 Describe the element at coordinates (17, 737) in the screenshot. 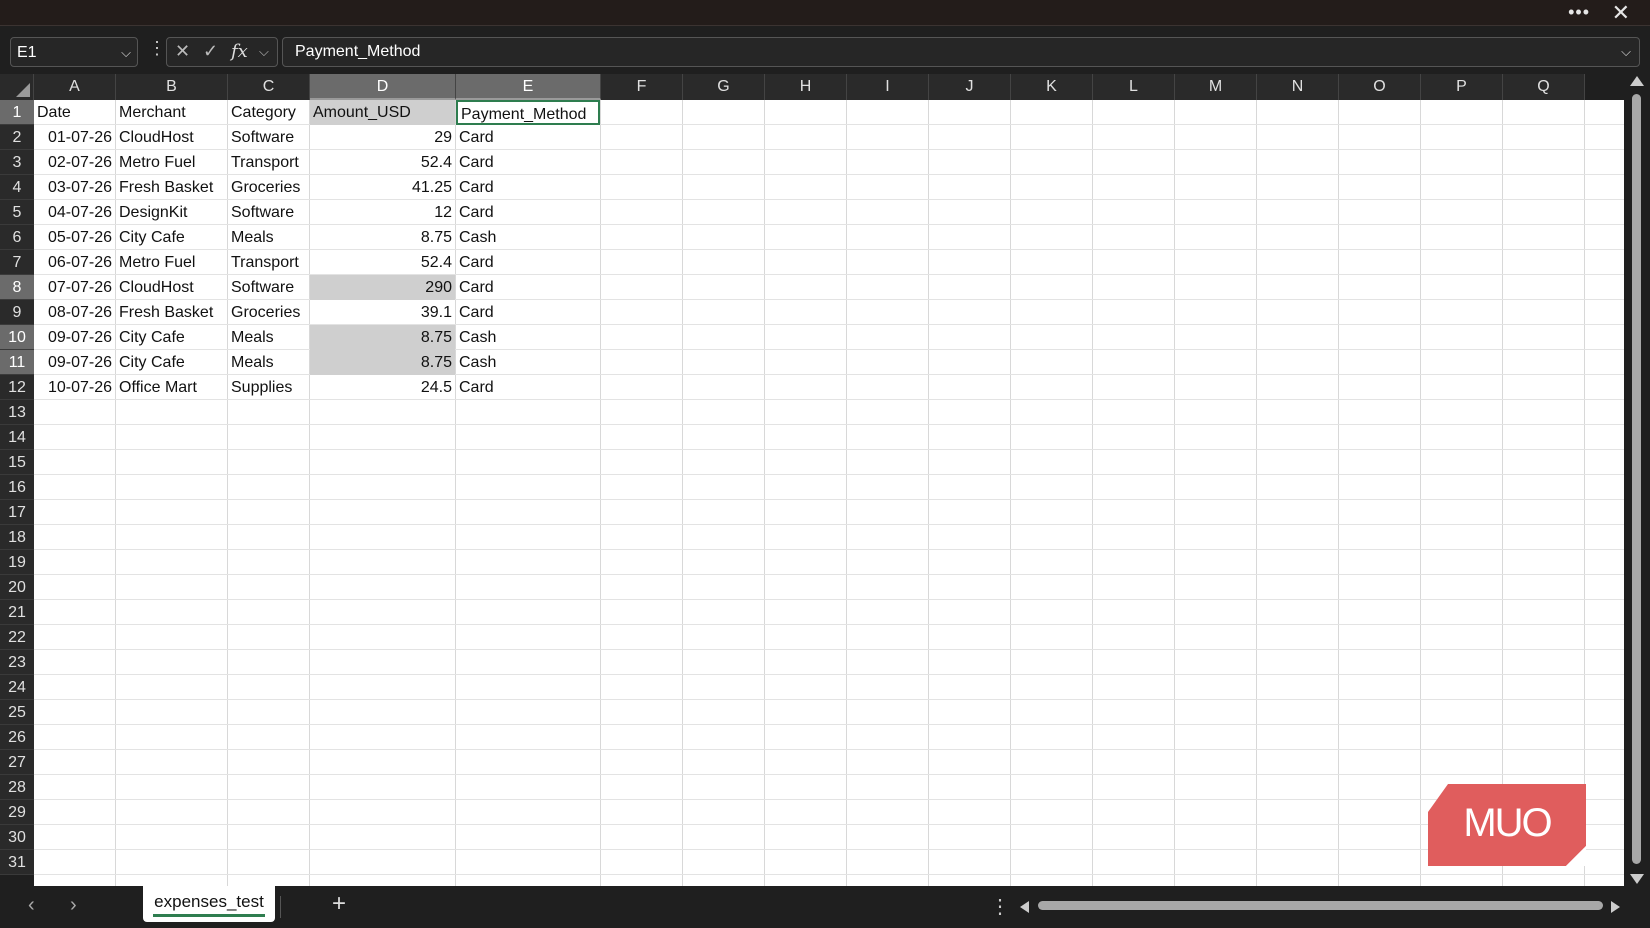

I see `row-header-26: 26` at that location.